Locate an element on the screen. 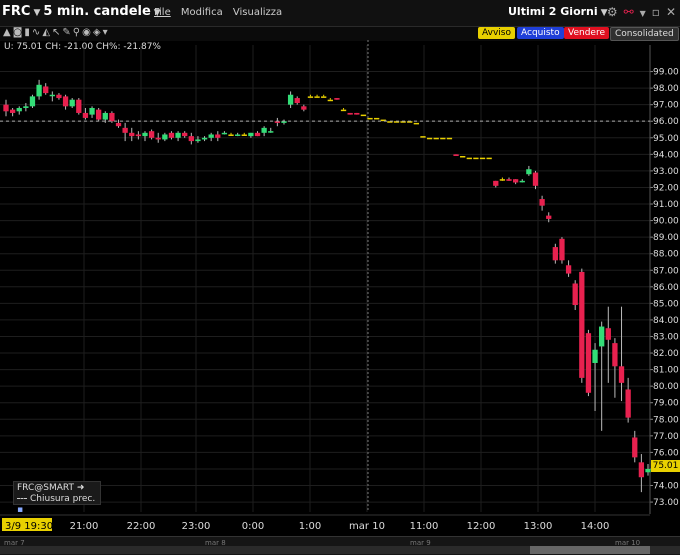 The image size is (680, 555). time-tick-label: 1:00 is located at coordinates (310, 526).